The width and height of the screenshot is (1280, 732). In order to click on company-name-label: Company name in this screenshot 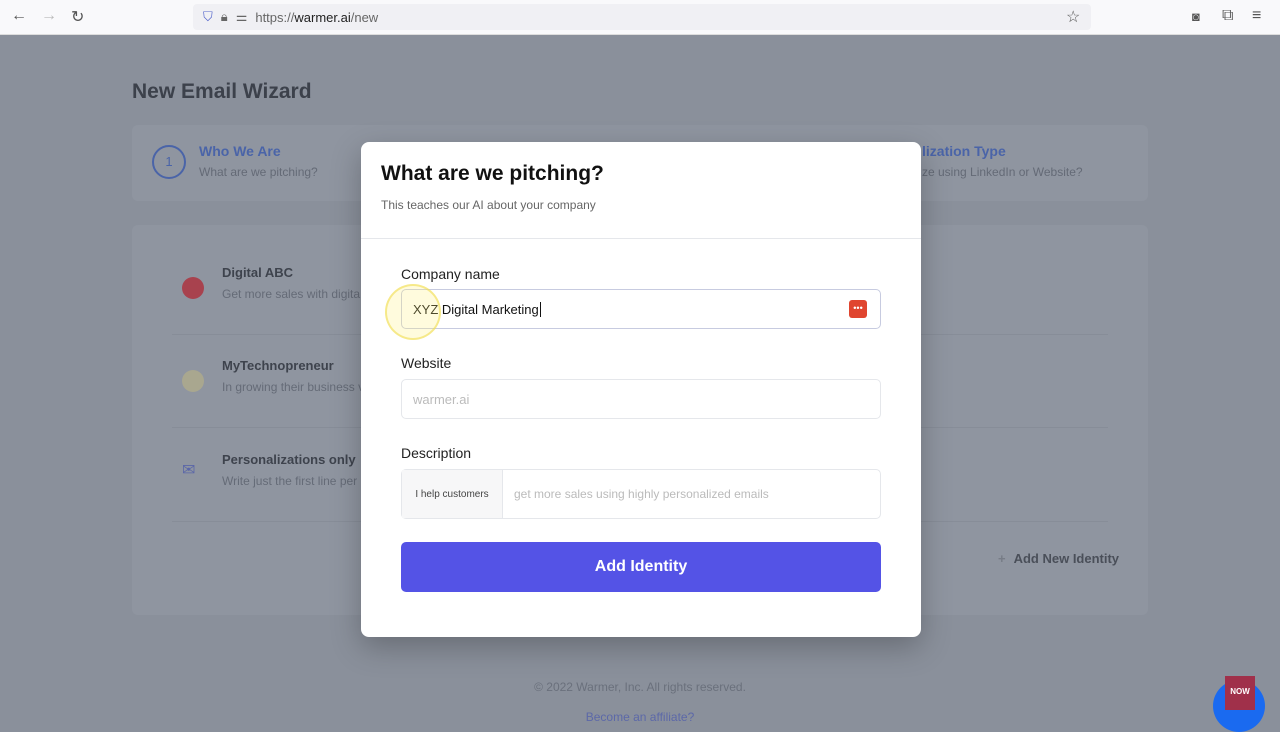, I will do `click(450, 274)`.